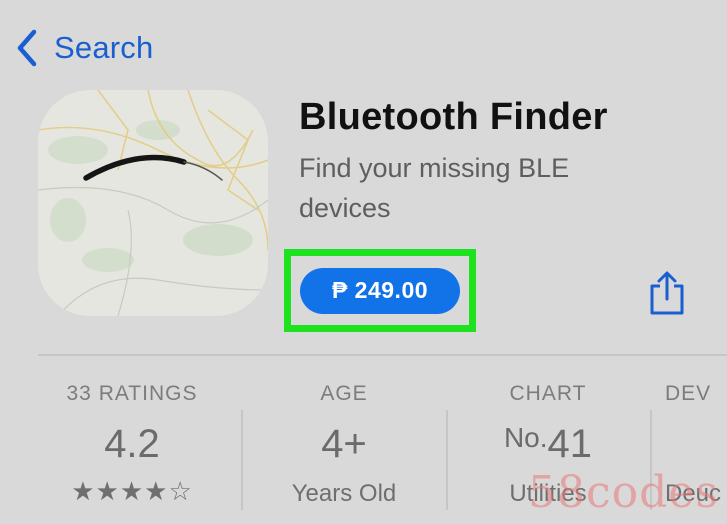 The height and width of the screenshot is (524, 727). Describe the element at coordinates (688, 393) in the screenshot. I see `stat-label: DEV` at that location.